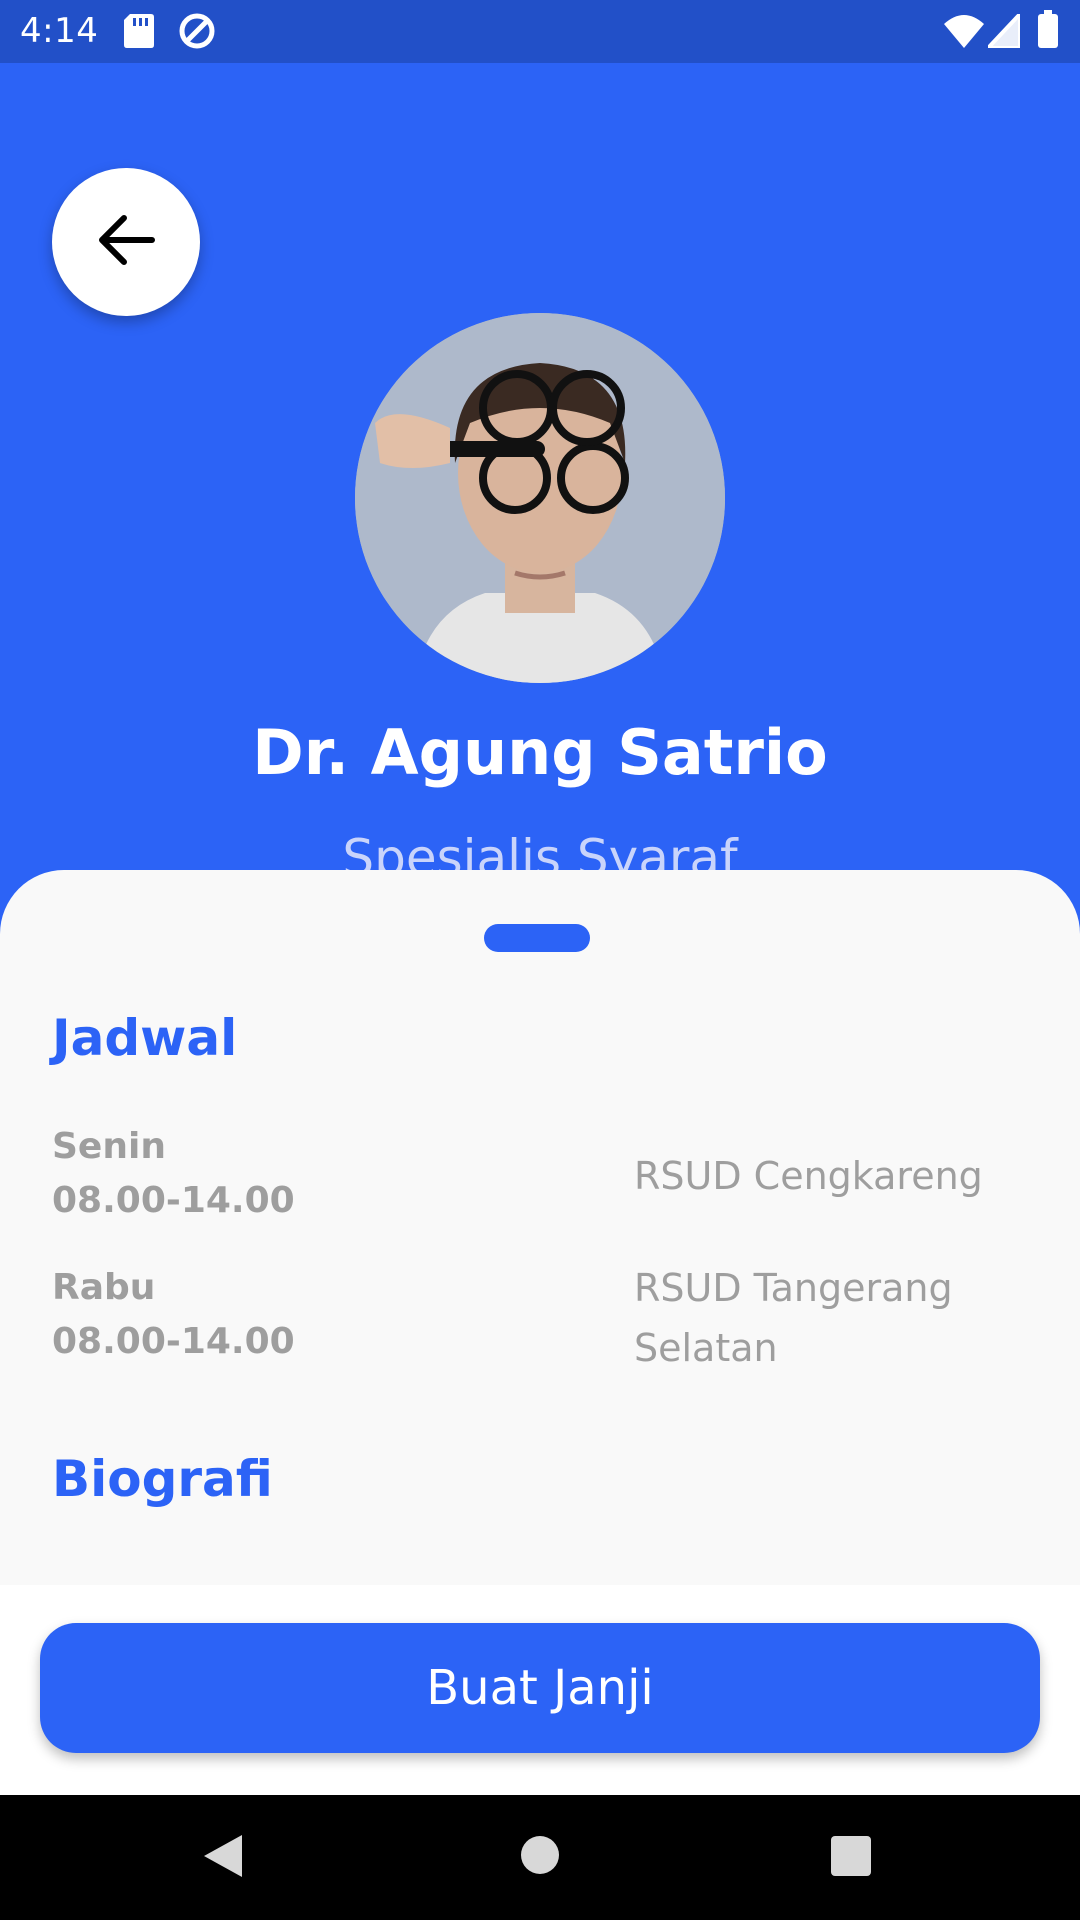 The image size is (1080, 1920). Describe the element at coordinates (808, 1176) in the screenshot. I see `schedule-place: RSUD Cengkareng` at that location.